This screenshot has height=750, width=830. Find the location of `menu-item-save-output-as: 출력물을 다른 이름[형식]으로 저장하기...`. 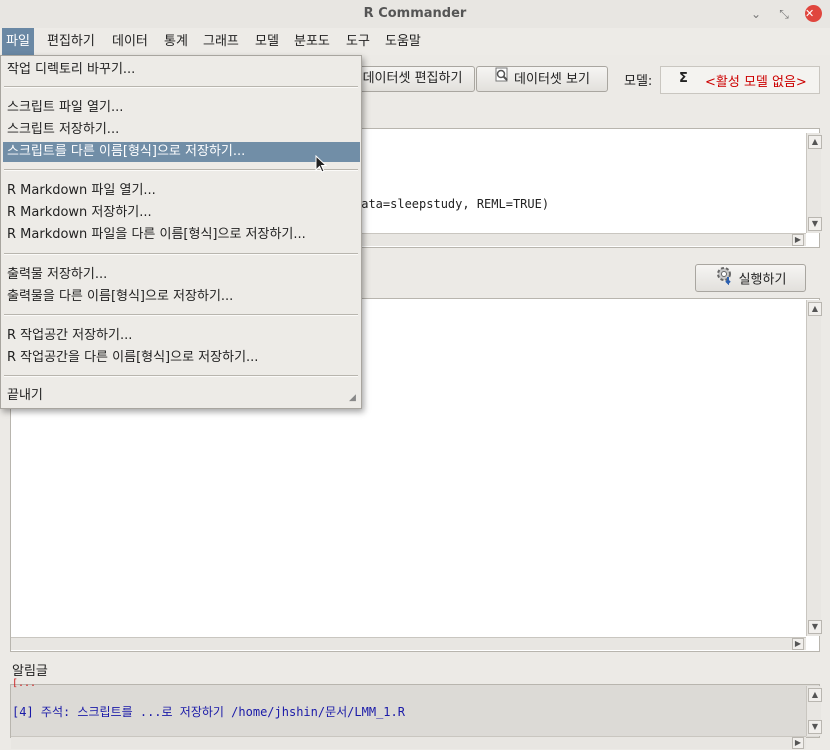

menu-item-save-output-as: 출력물을 다른 이름[형식]으로 저장하기... is located at coordinates (120, 297).